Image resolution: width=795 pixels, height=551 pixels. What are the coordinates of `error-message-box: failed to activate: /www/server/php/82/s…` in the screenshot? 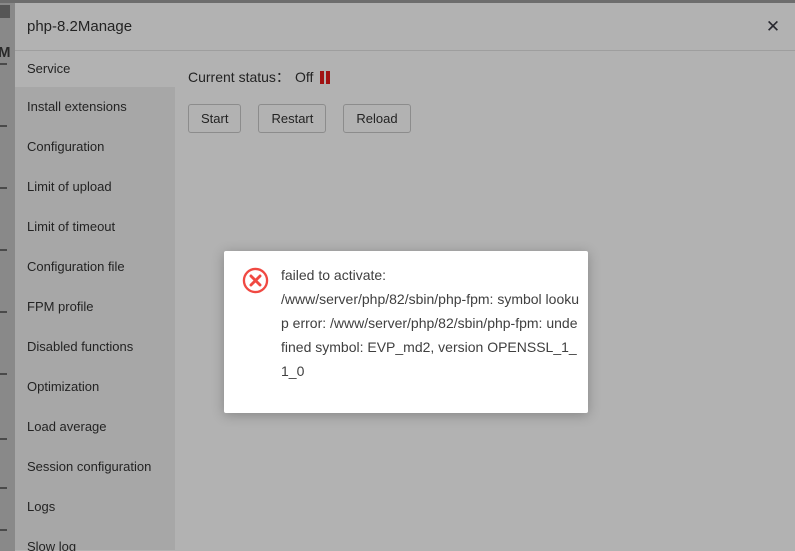 It's located at (406, 332).